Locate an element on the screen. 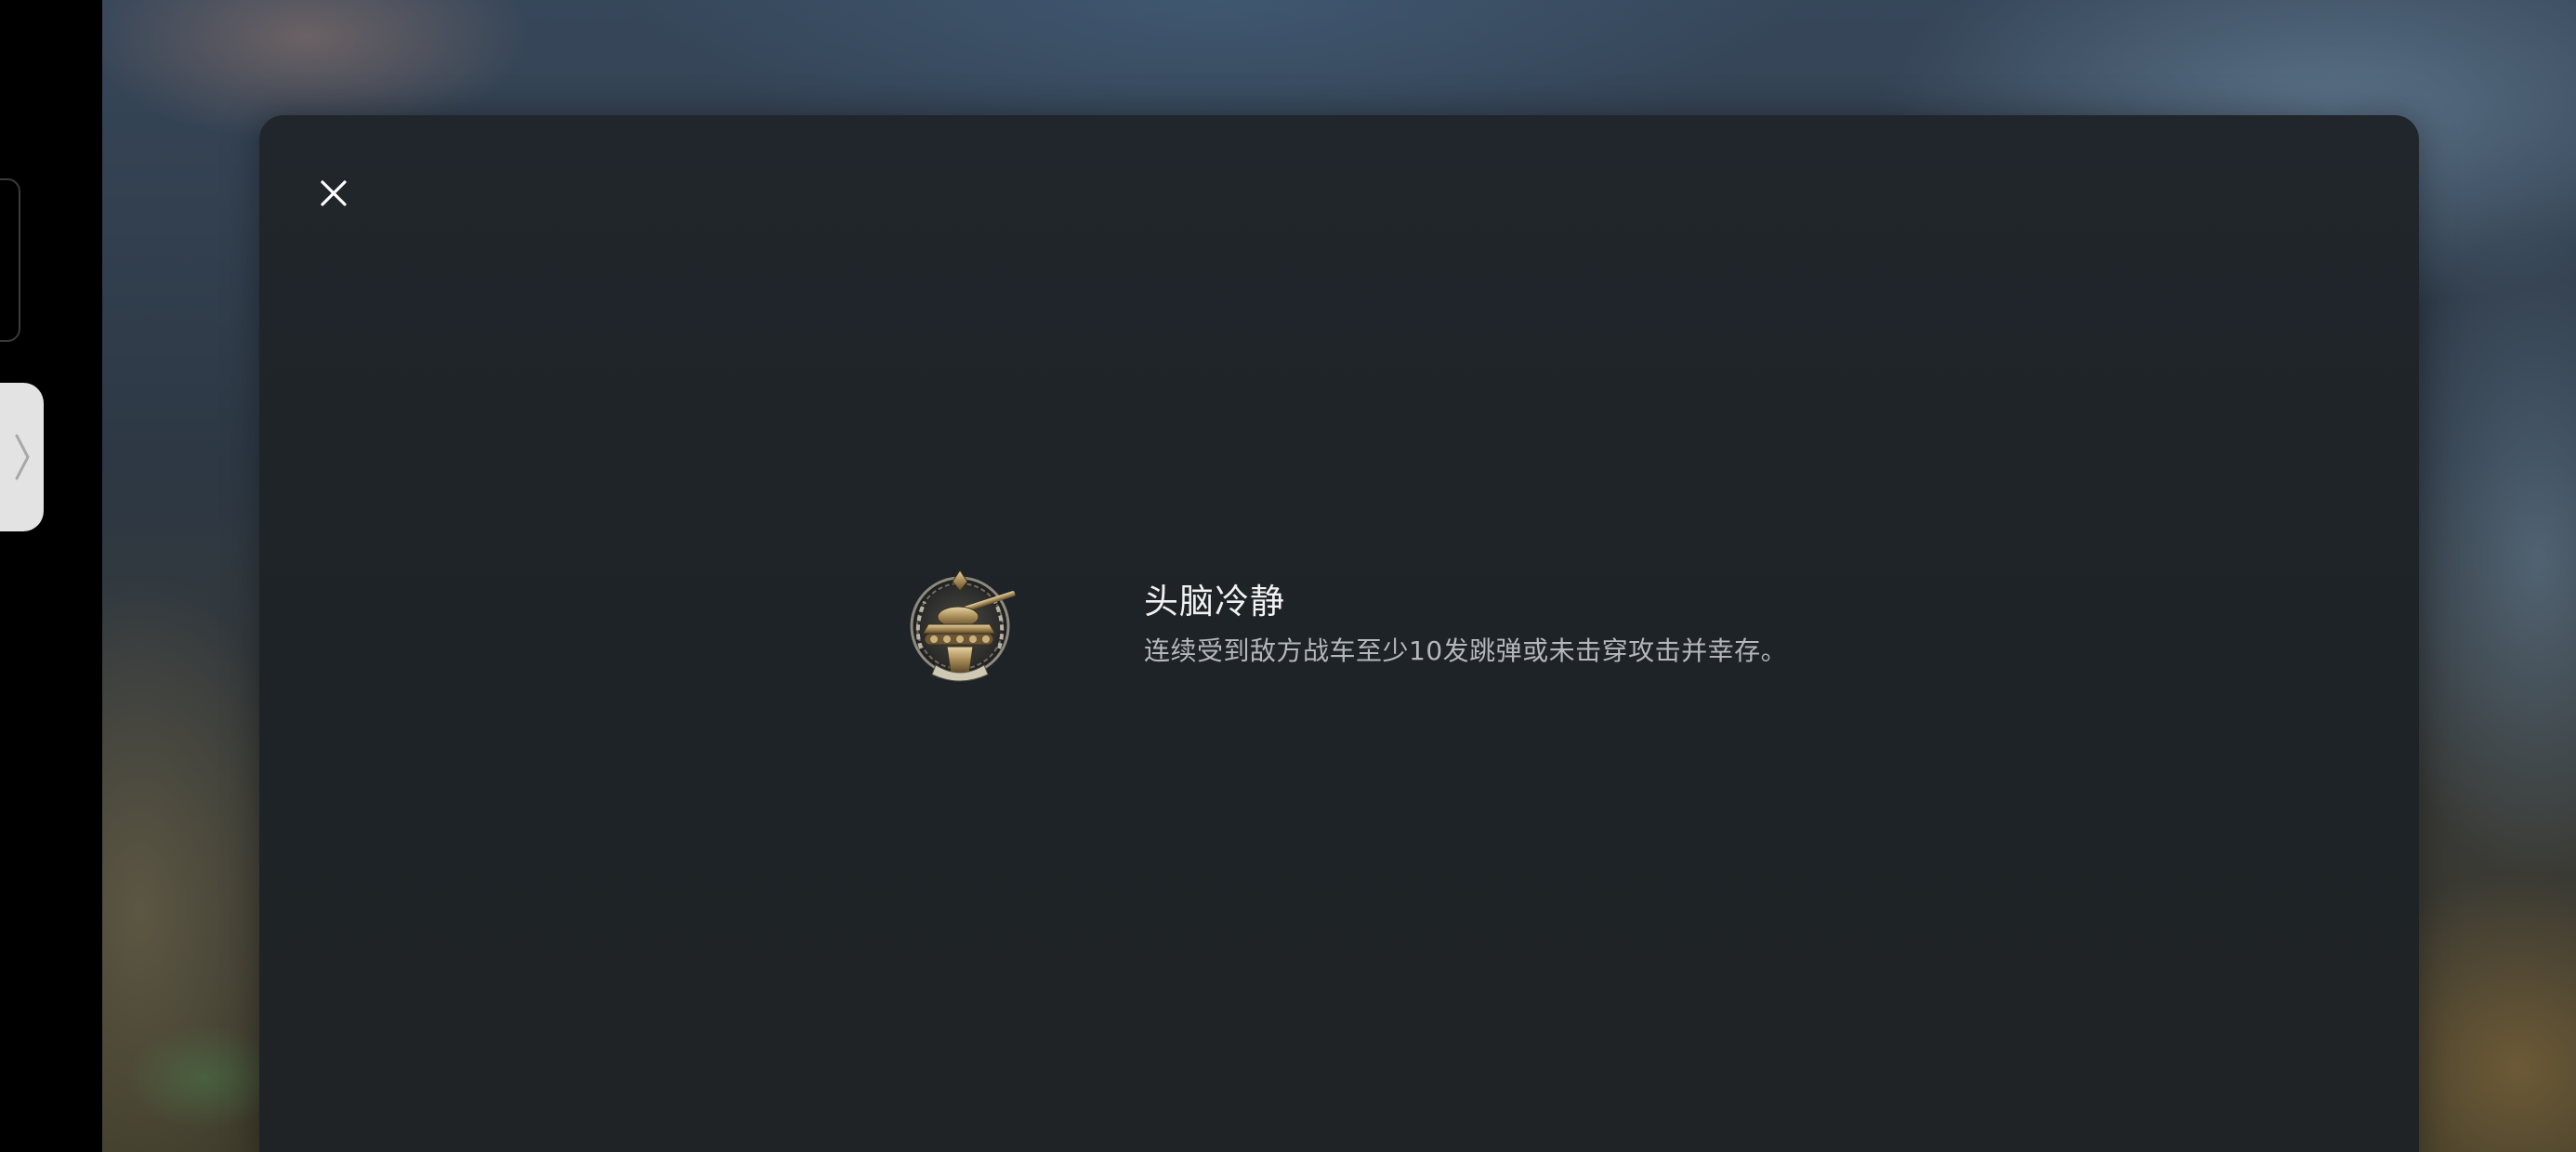 Image resolution: width=2576 pixels, height=1152 pixels. sidebar-expand-tab is located at coordinates (22, 457).